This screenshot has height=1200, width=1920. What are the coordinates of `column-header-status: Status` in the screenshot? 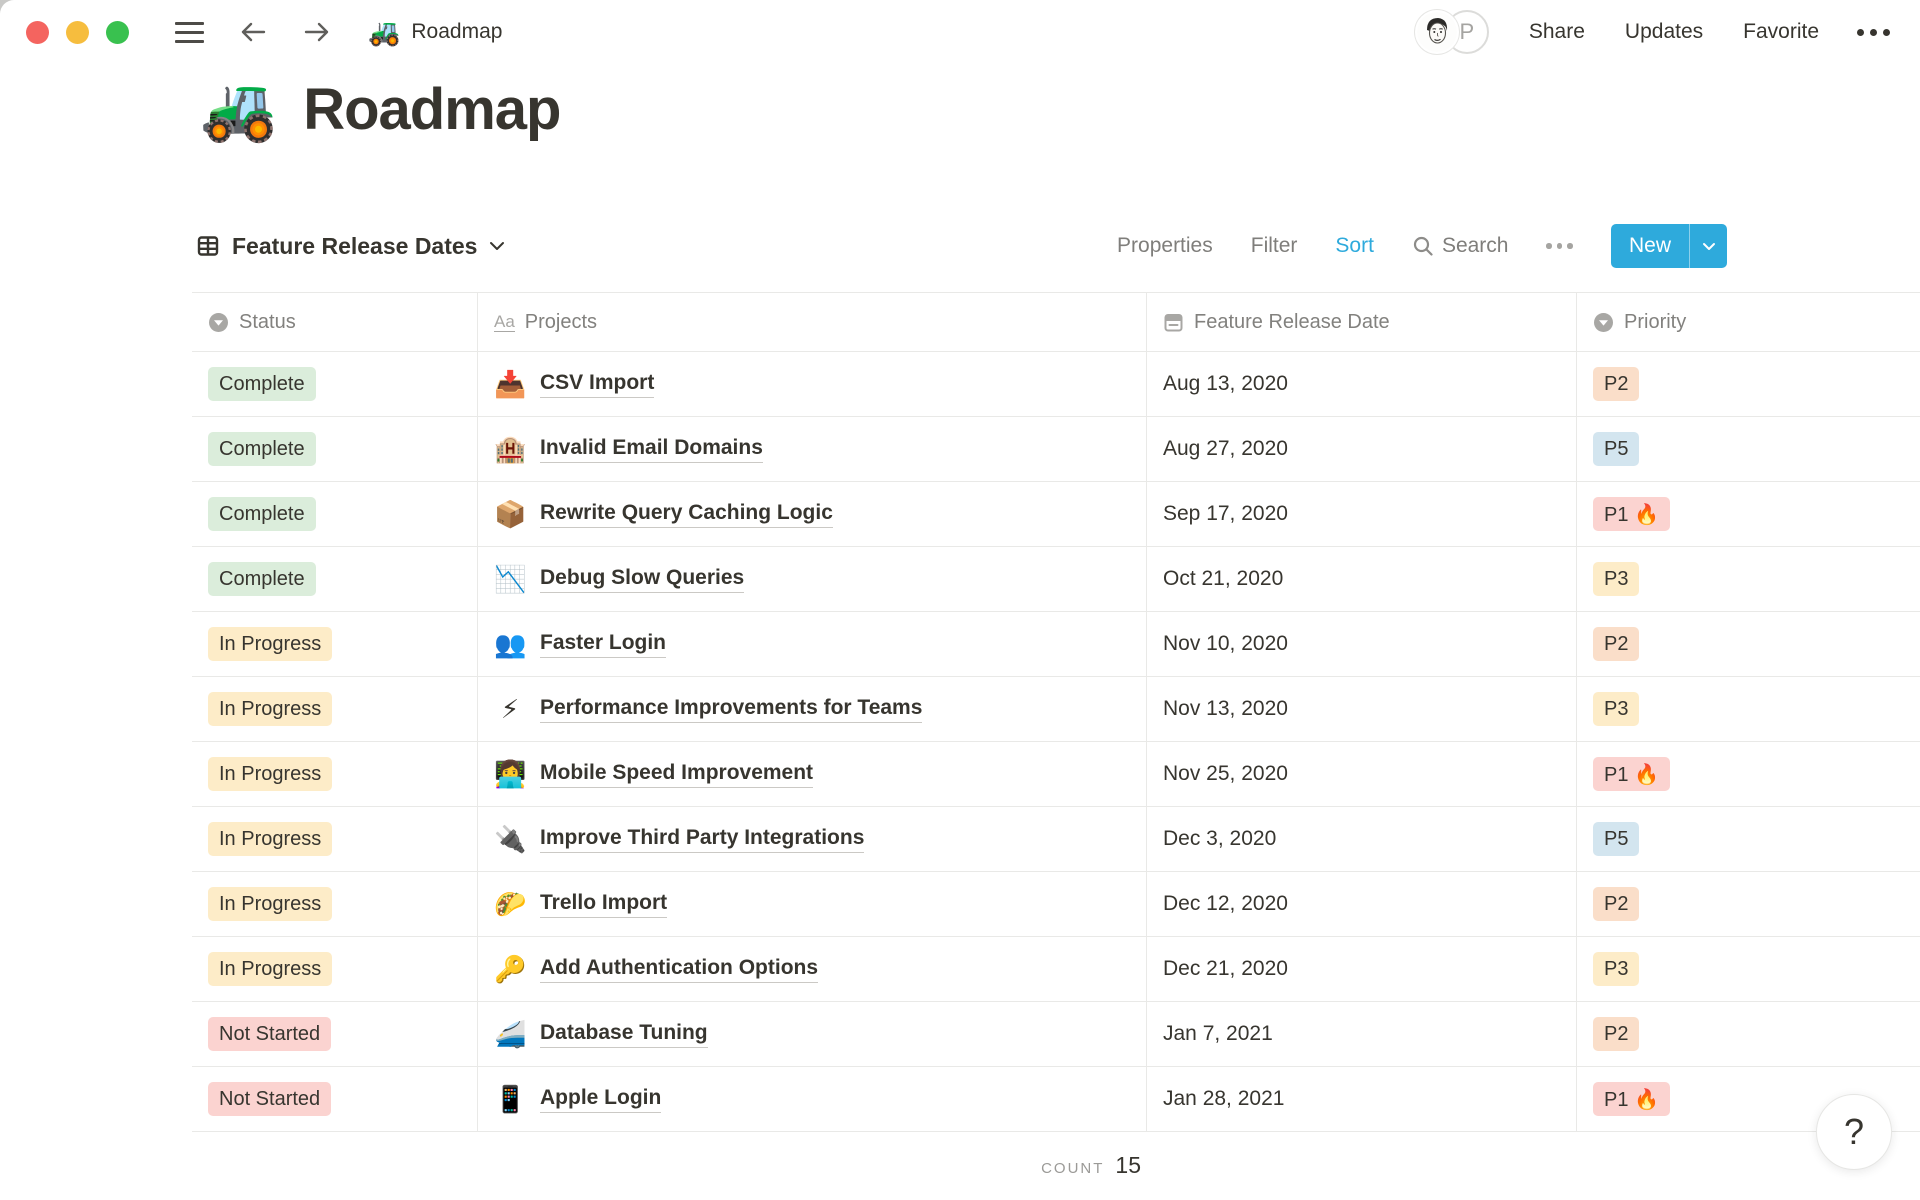 It's located at (335, 322).